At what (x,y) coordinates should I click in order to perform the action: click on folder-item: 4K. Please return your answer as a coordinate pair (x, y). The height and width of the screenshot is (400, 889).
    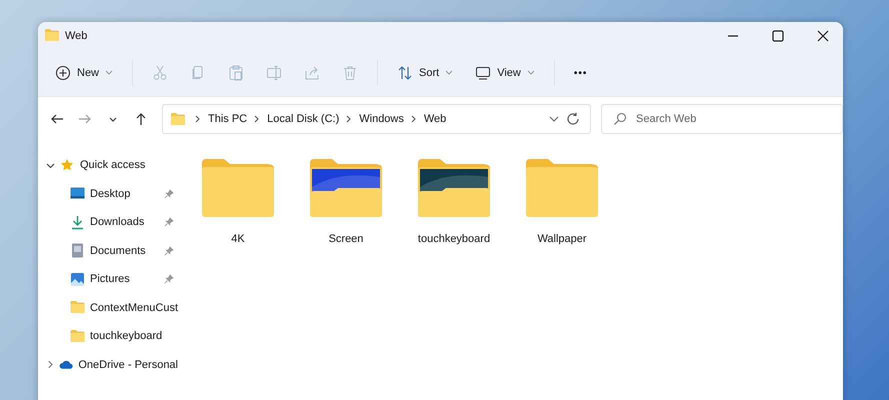
    Looking at the image, I should click on (238, 201).